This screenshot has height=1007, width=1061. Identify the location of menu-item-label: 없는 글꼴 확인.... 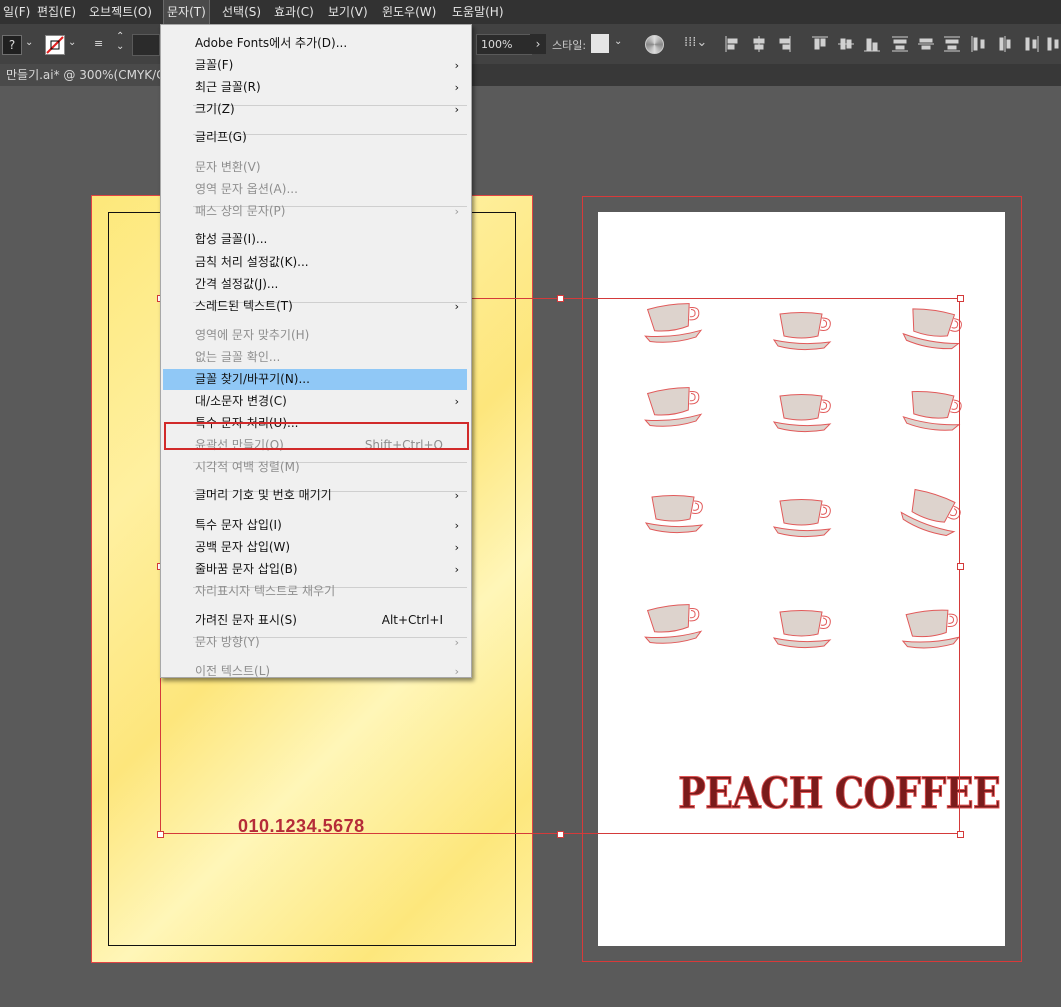
(238, 357).